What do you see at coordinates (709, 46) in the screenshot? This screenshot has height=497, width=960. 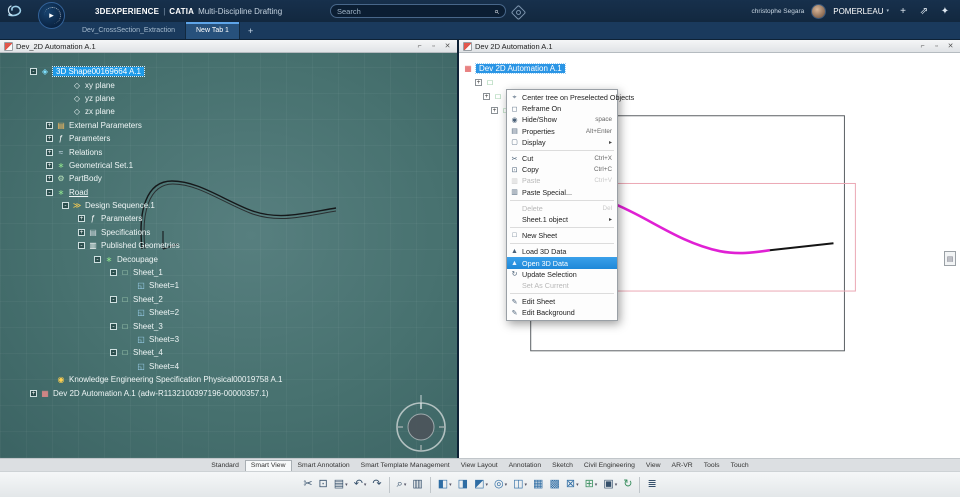 I see `right-window-title-bar: Dev 2D Automation A.1 ⌐ ▫ ✕` at bounding box center [709, 46].